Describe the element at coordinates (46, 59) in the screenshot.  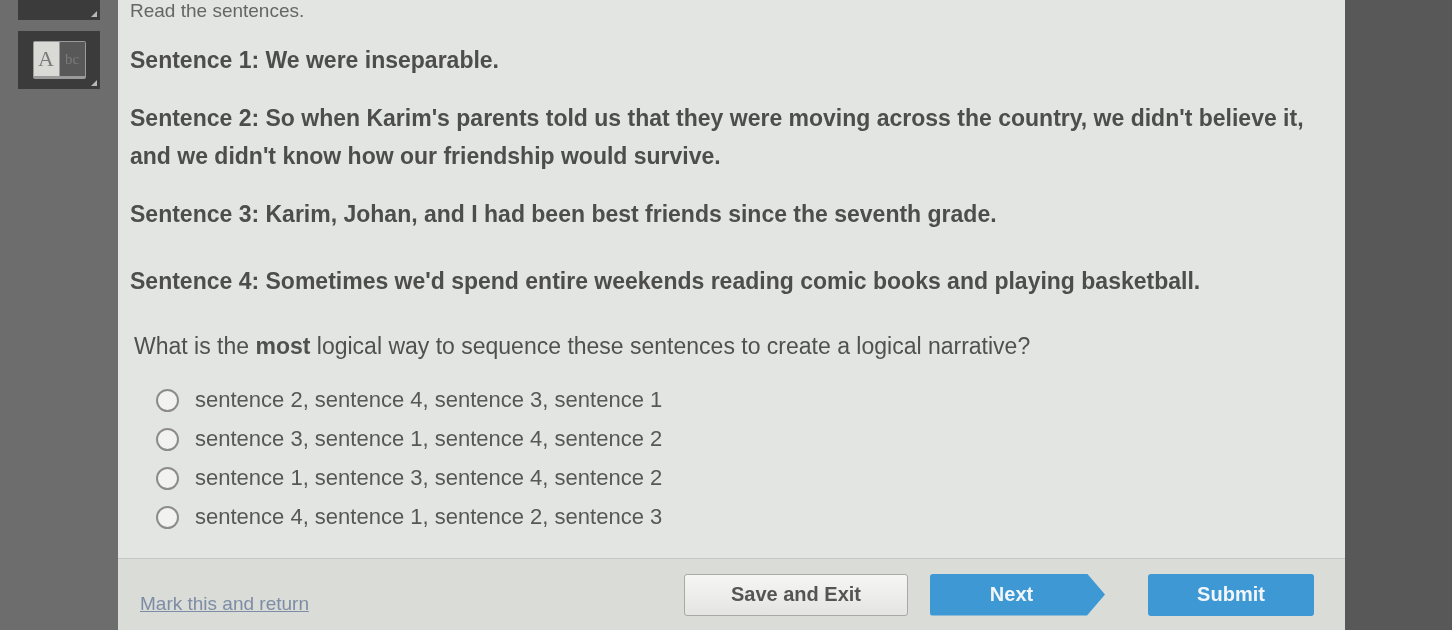
I see `book-page: A` at that location.